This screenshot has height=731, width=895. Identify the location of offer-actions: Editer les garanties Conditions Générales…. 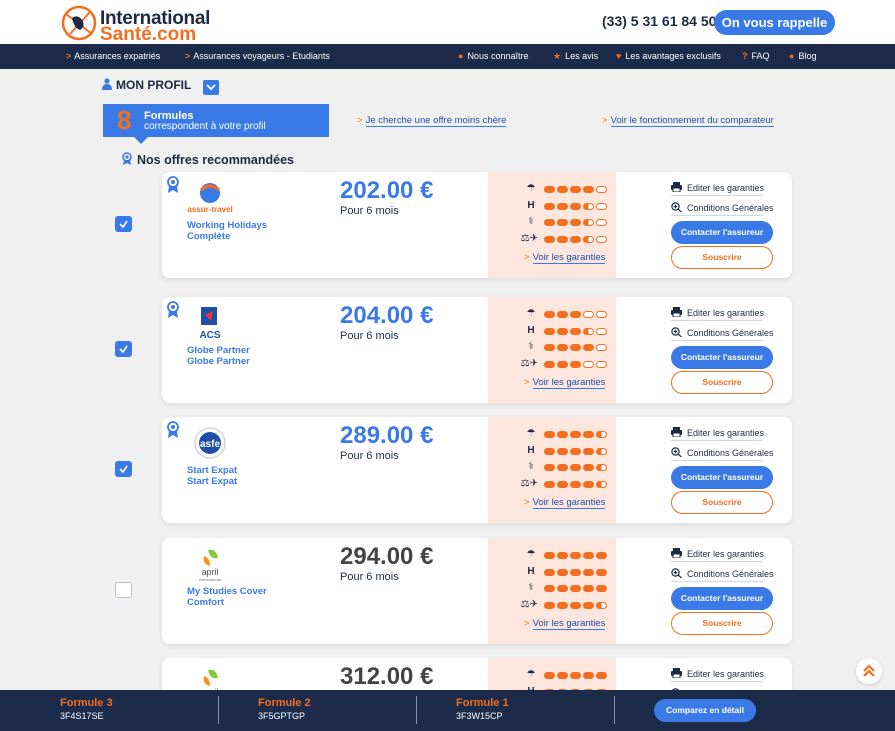
(727, 591).